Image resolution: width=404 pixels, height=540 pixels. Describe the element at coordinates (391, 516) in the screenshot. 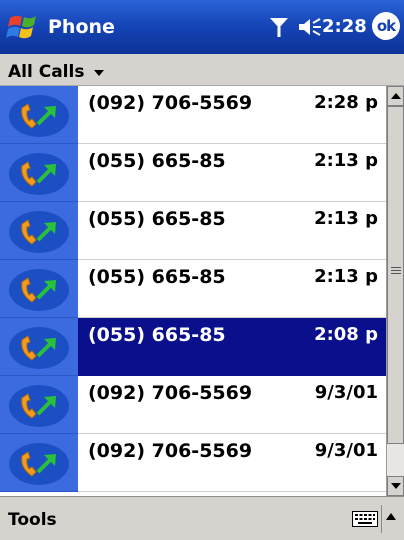

I see `sip-arrow-icon` at that location.